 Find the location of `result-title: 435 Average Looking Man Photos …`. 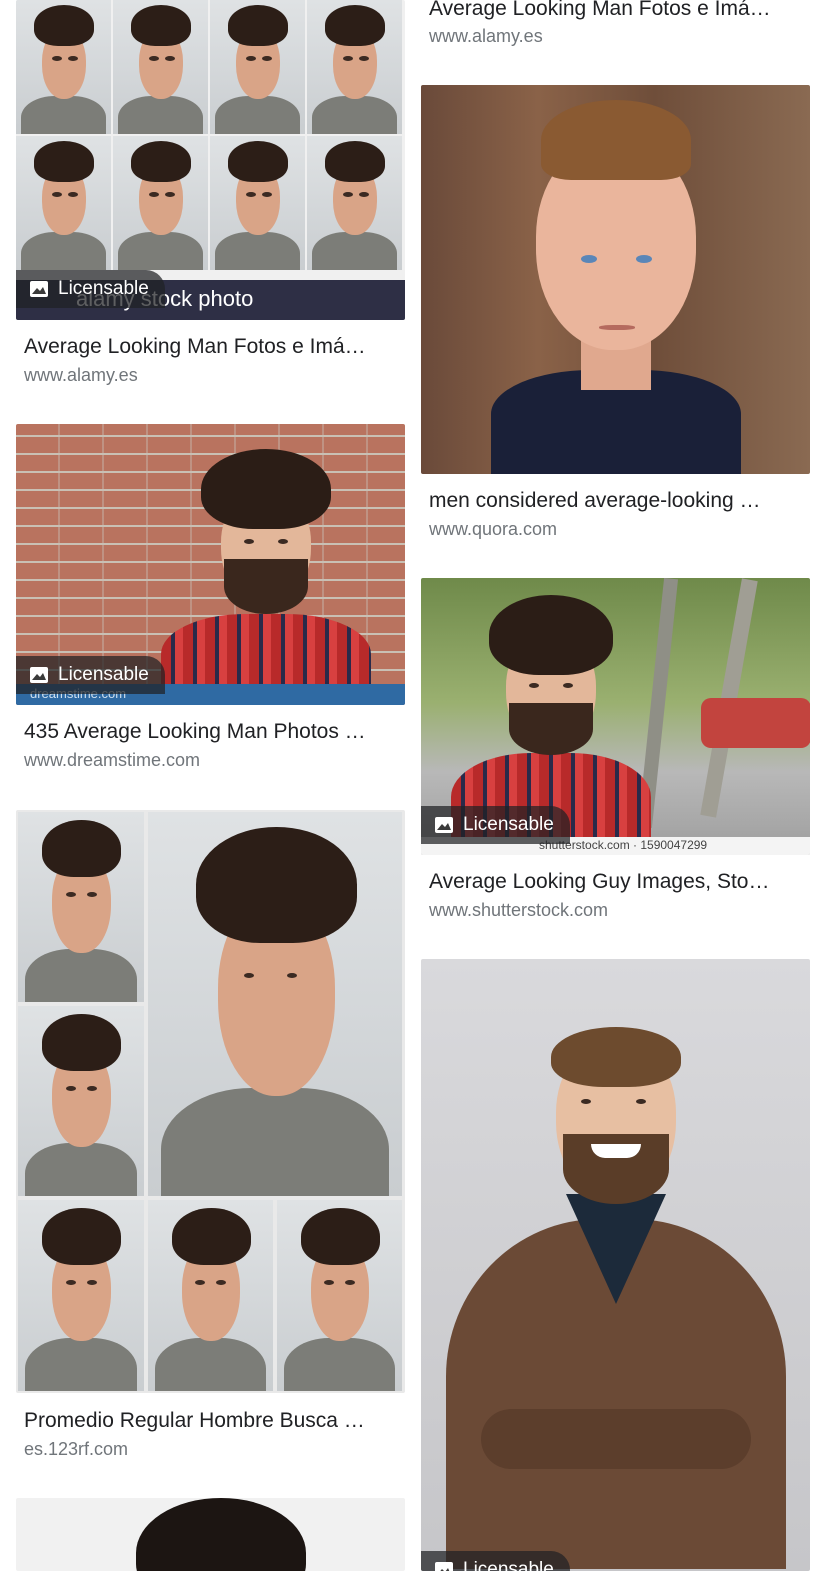

result-title: 435 Average Looking Man Photos … is located at coordinates (211, 732).